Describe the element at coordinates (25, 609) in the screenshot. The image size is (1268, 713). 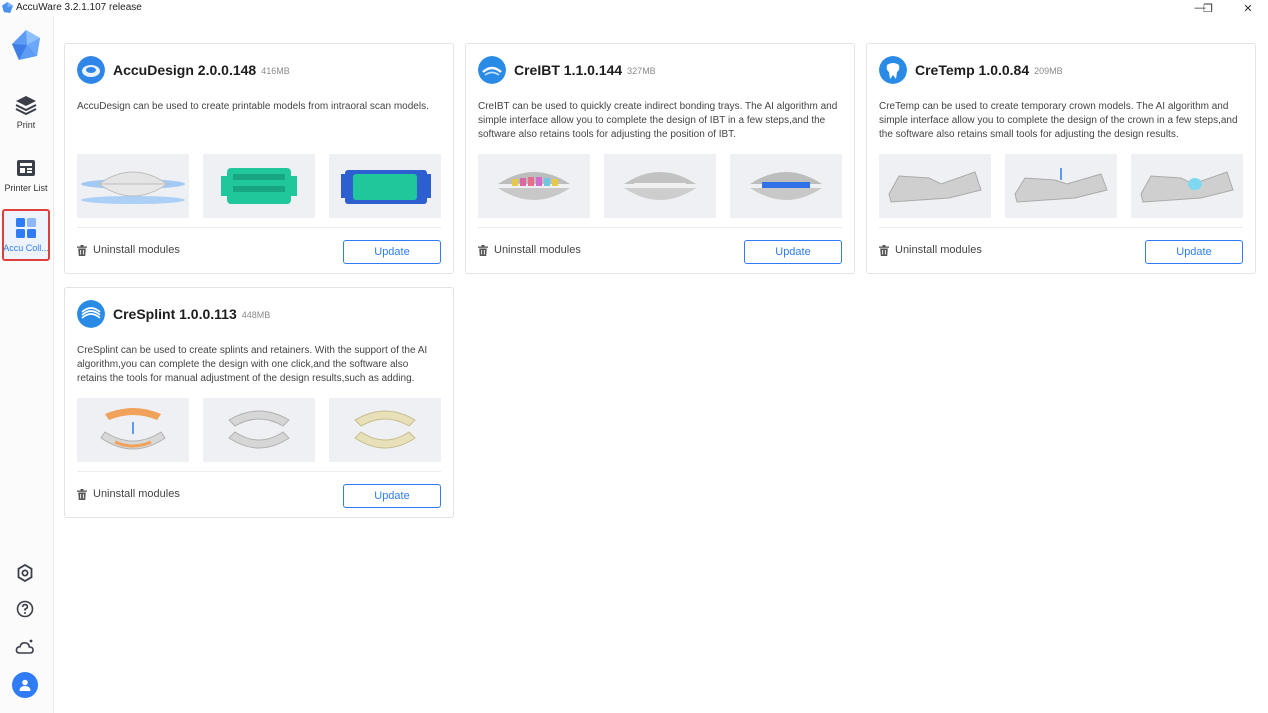
I see `help-icon` at that location.